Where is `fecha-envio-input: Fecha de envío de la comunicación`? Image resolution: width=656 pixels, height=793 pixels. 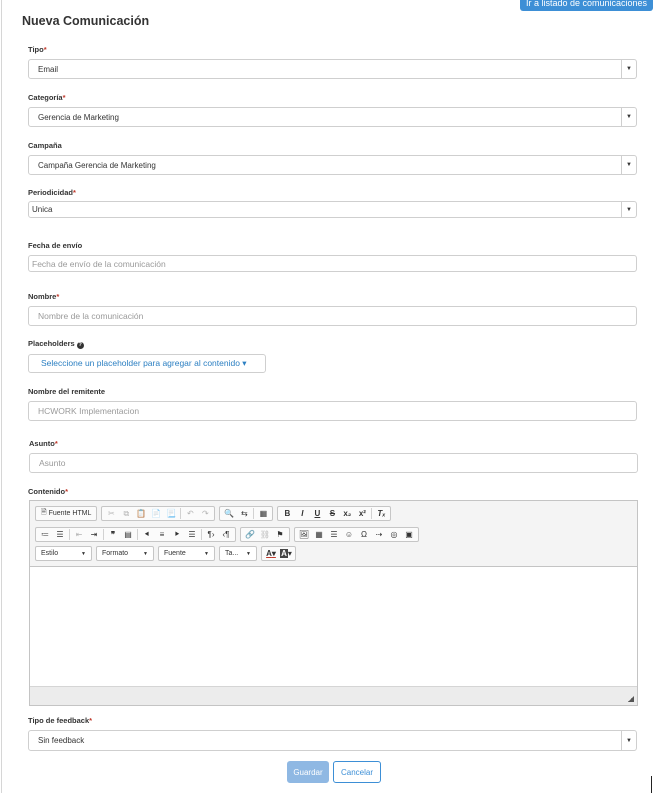
fecha-envio-input: Fecha de envío de la comunicación is located at coordinates (332, 263).